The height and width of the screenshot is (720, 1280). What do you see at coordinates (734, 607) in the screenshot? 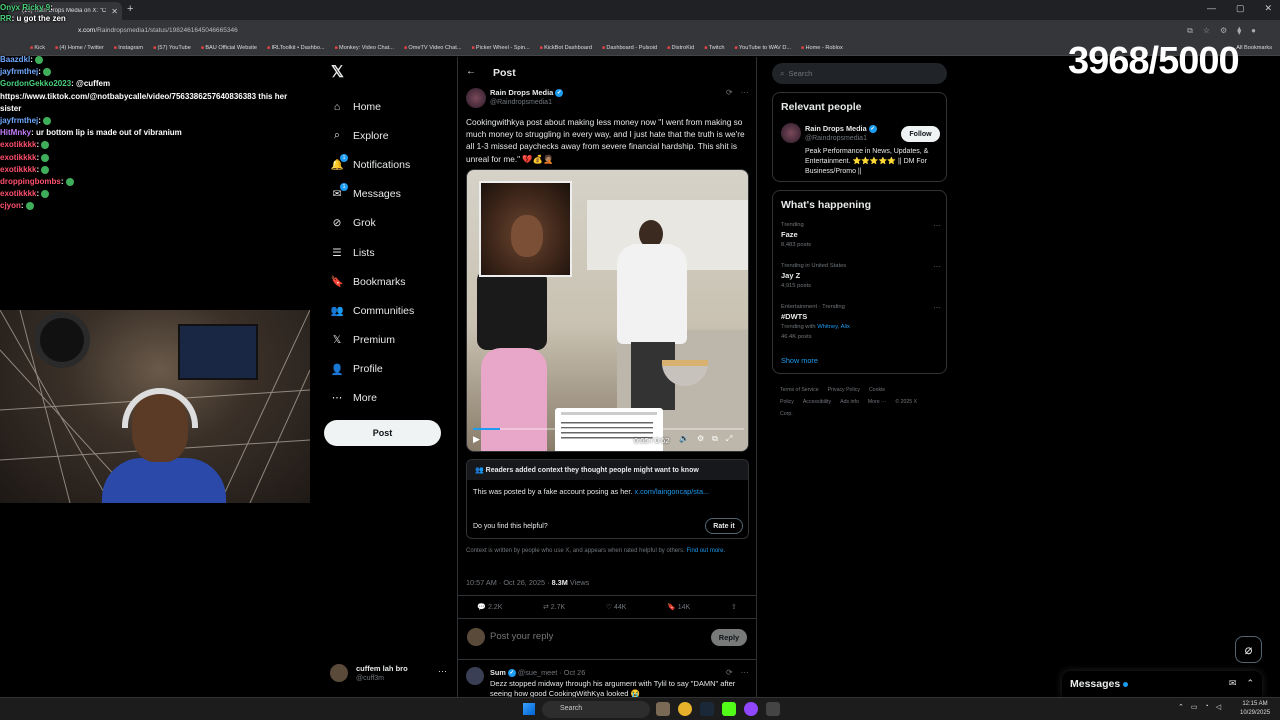
I see `share-icon: ⇧` at bounding box center [734, 607].